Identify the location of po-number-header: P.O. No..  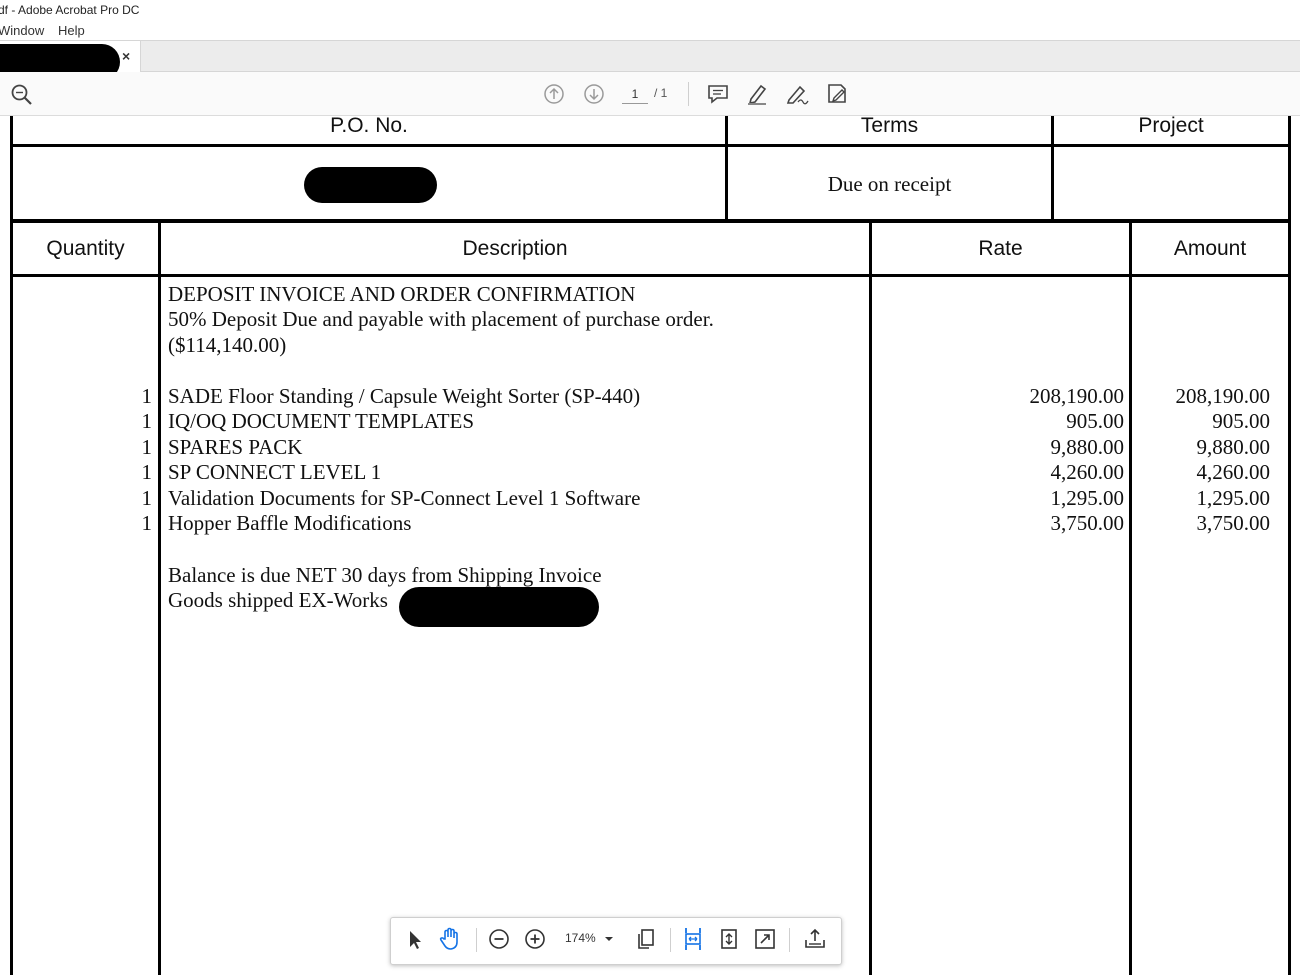
(369, 126).